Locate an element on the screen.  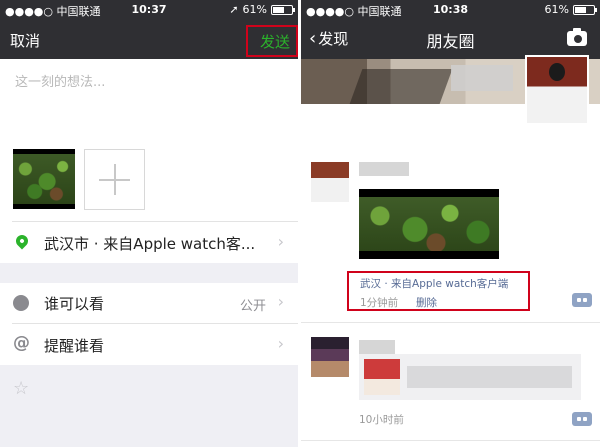
add-photo-button is located at coordinates (114, 179).